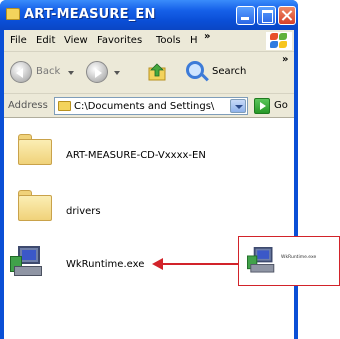 Image resolution: width=340 pixels, height=339 pixels. I want to click on menu-bar: File Edit View Favorites Tools H », so click(149, 41).